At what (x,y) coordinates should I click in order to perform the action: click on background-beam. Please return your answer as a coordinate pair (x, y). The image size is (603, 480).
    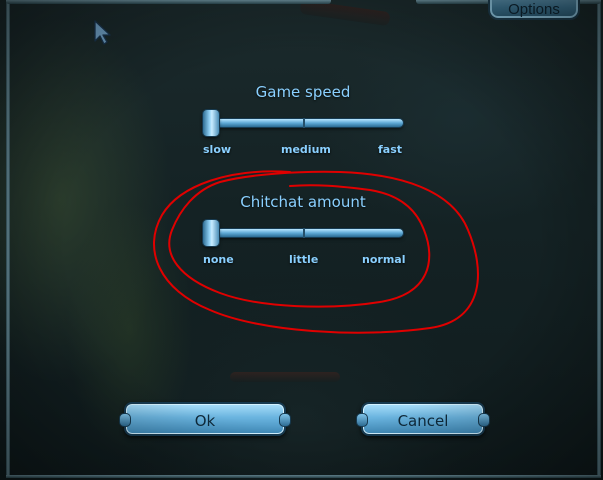
    Looking at the image, I should click on (285, 377).